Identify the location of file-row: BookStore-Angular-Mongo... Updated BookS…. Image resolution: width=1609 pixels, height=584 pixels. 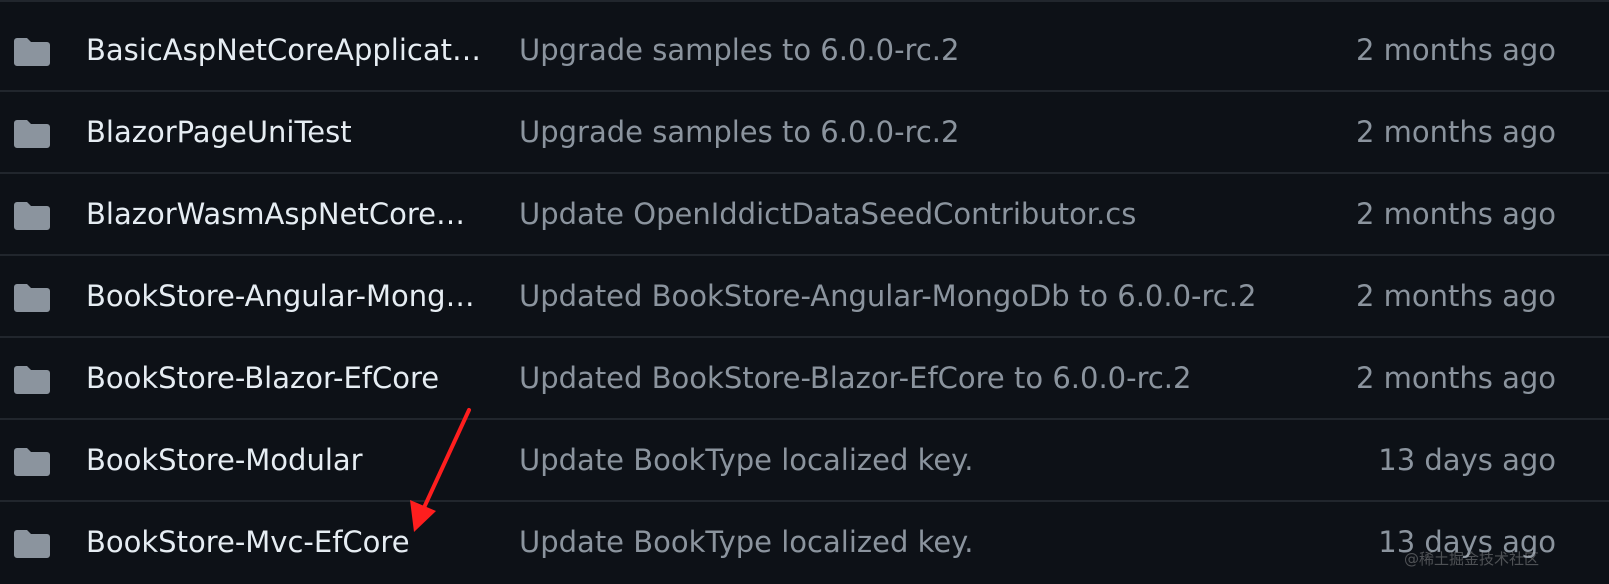
(804, 297).